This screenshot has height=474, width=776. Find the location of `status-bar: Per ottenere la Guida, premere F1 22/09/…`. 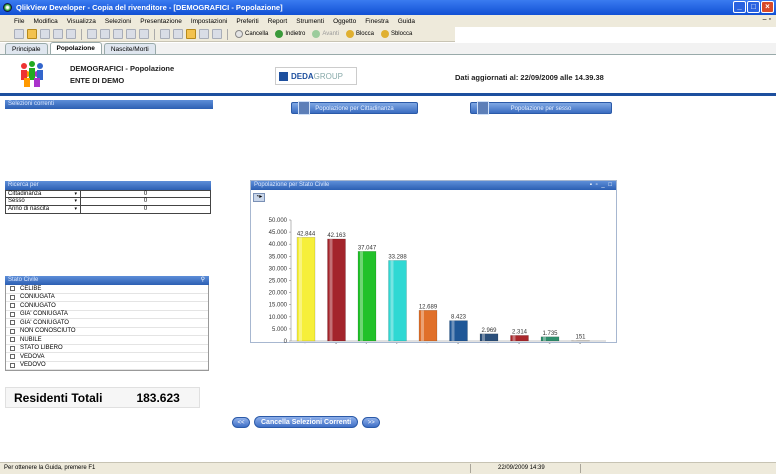

status-bar: Per ottenere la Guida, premere F1 22/09/… is located at coordinates (388, 468).